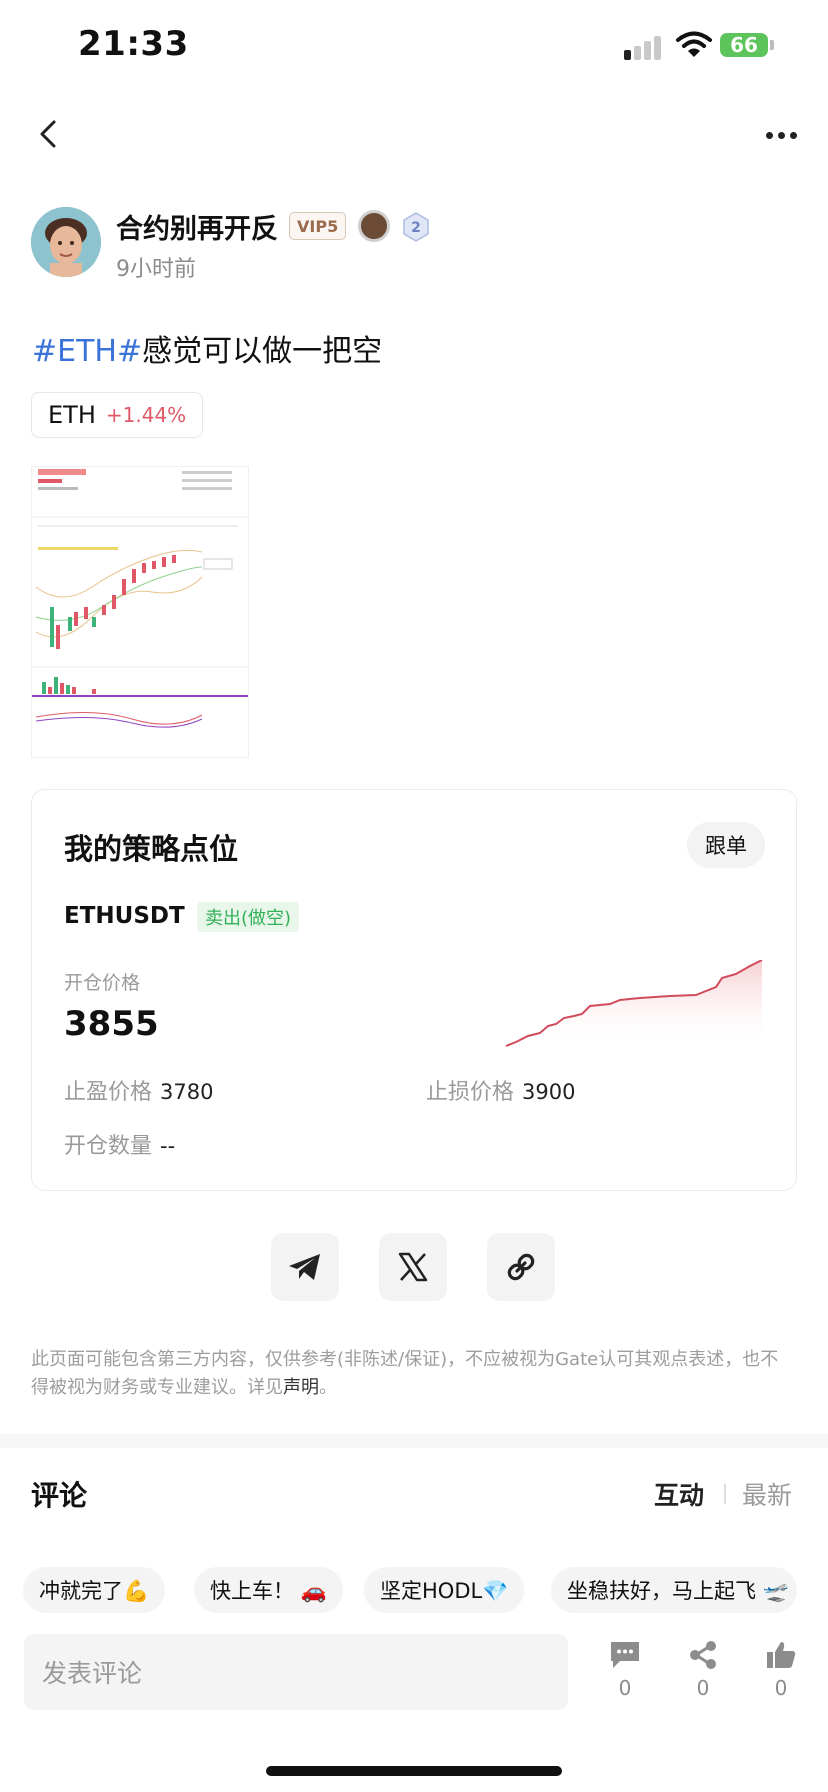 The image size is (828, 1792). I want to click on like-action: 0, so click(781, 1670).